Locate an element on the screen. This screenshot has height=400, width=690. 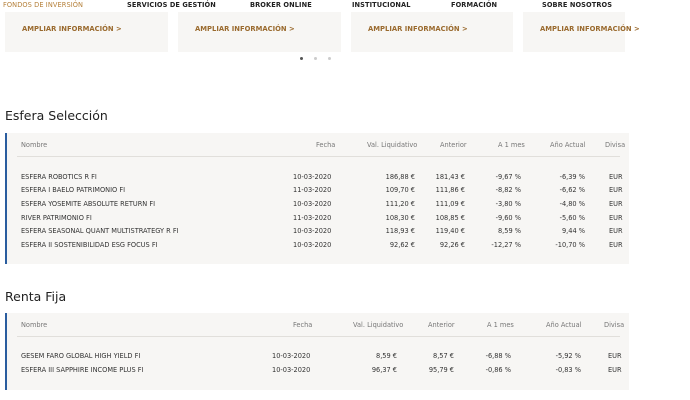
nav-item-broker: BROKER ONLINE is located at coordinates (281, 5).